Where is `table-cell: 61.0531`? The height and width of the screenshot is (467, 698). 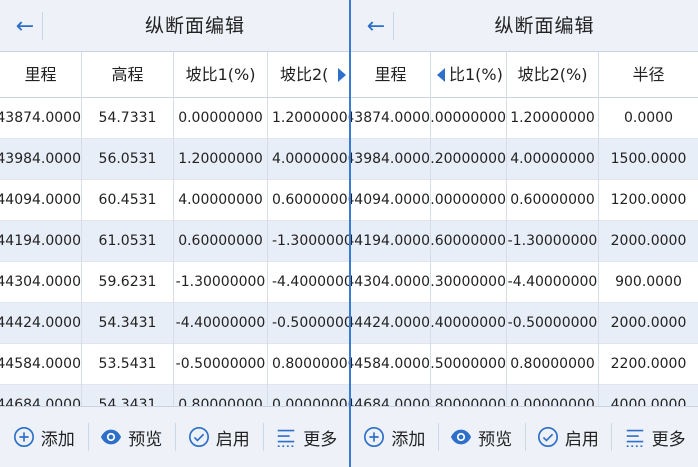 table-cell: 61.0531 is located at coordinates (127, 241).